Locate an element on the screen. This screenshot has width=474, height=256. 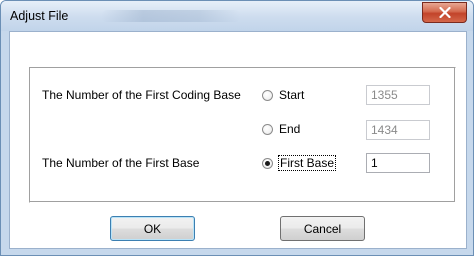
radio-end: End is located at coordinates (281, 129).